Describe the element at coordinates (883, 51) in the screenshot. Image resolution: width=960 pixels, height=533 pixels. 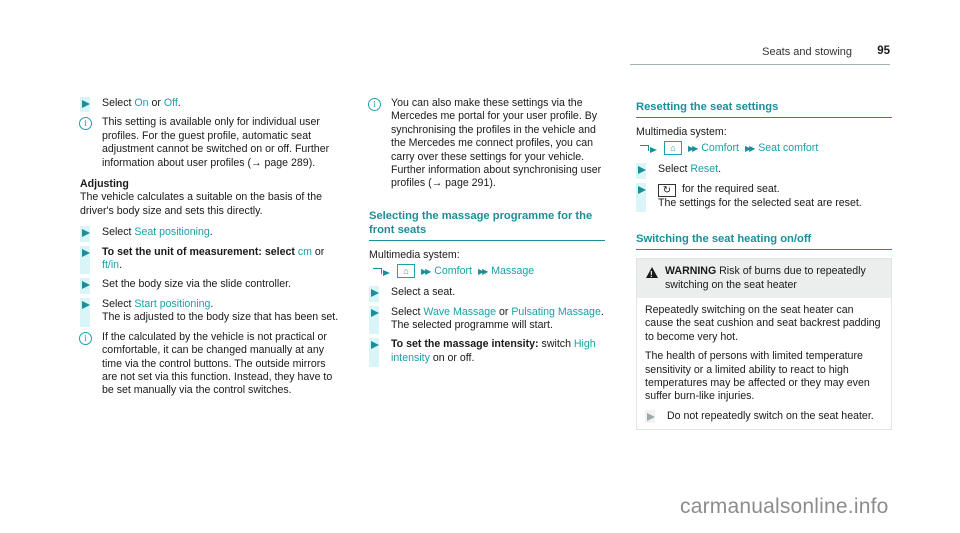
I see `page-number: 95` at that location.